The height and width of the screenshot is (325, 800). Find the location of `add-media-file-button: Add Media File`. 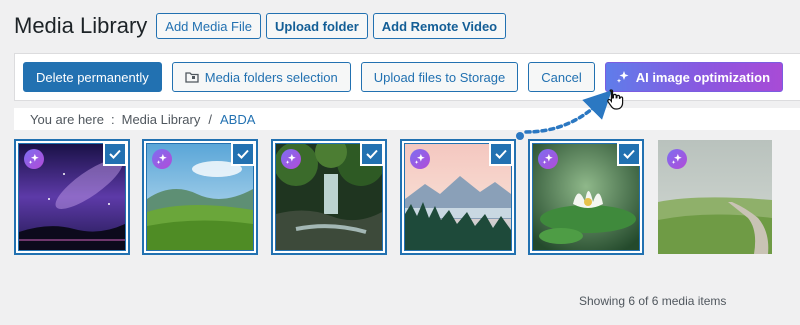

add-media-file-button: Add Media File is located at coordinates (208, 26).